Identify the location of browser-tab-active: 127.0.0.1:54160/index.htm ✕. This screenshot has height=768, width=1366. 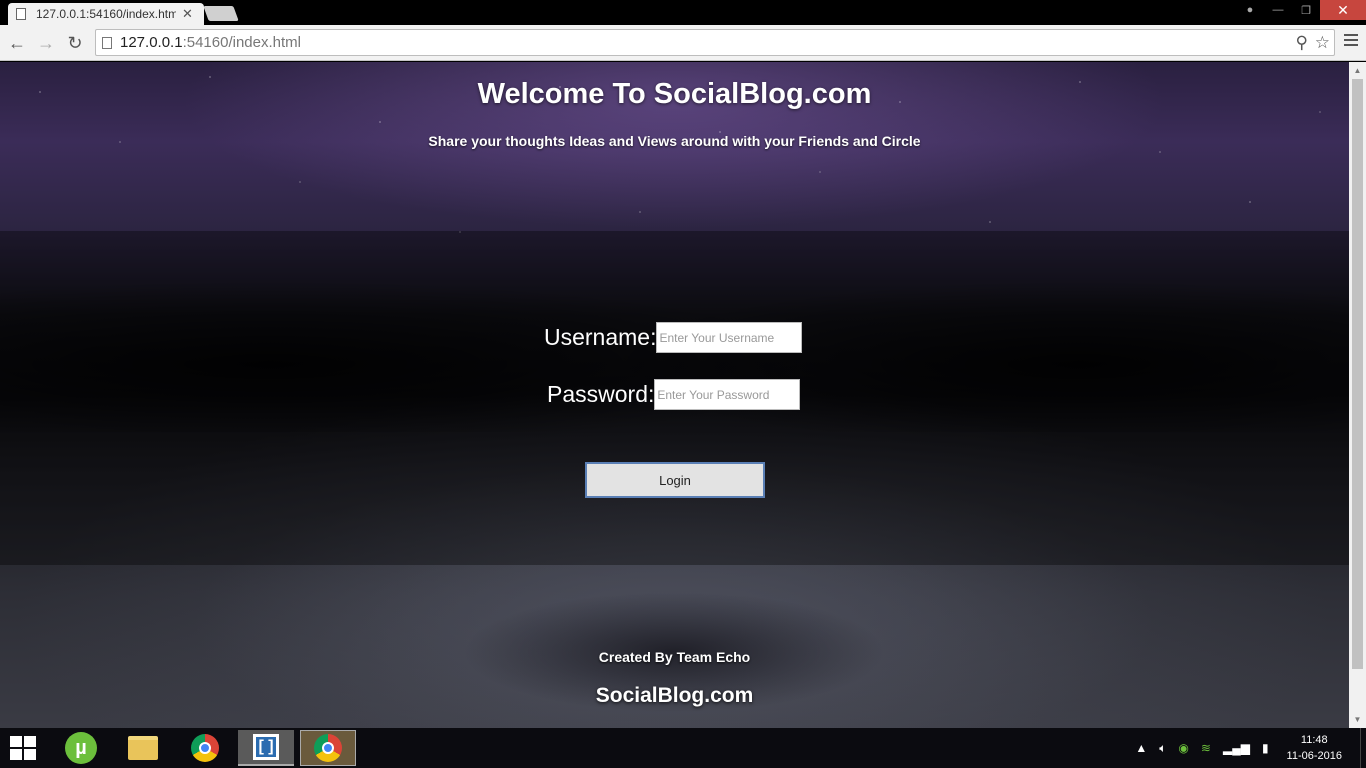
(106, 14).